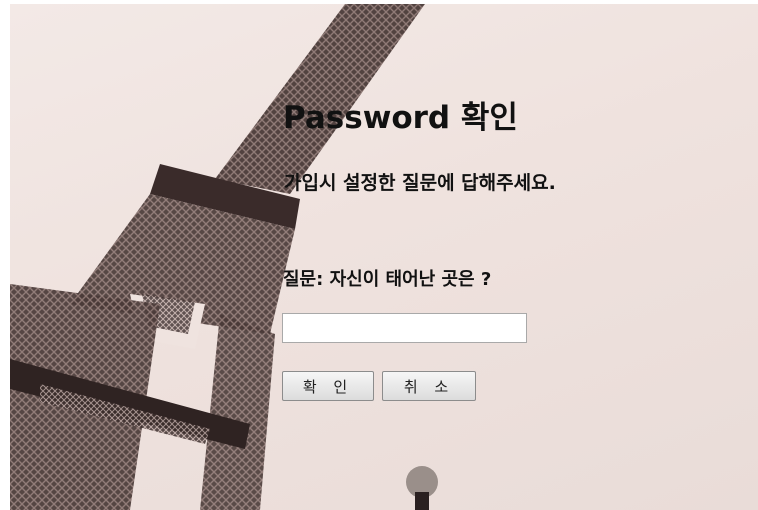  I want to click on instruction-text: 가입시 설정한 질문에 답해주세요., so click(420, 183).